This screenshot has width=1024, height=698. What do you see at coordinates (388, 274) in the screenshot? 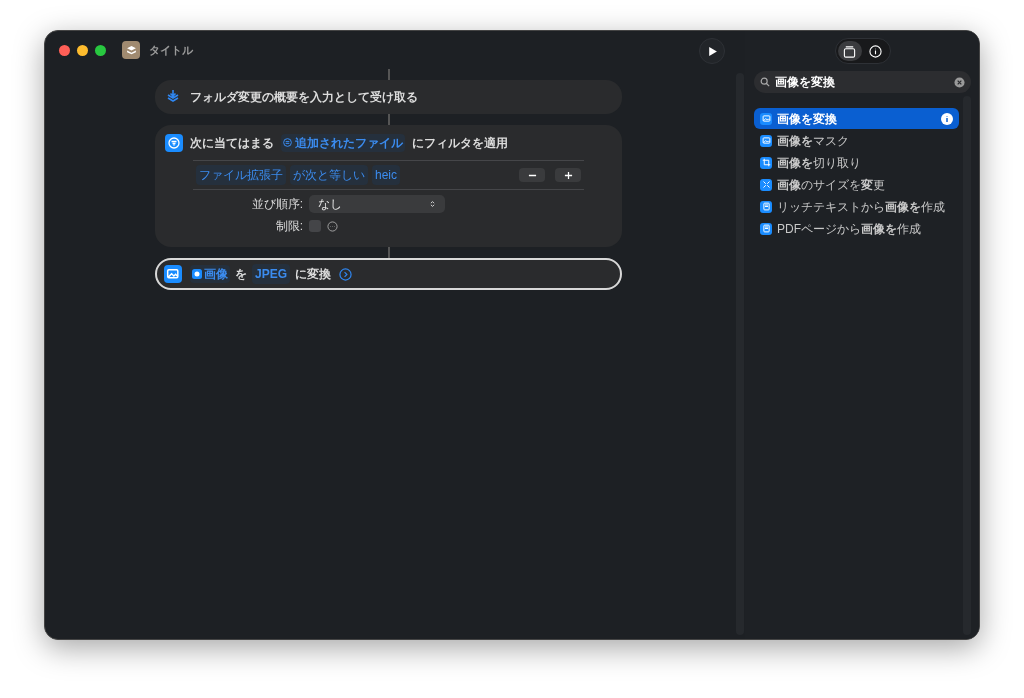
I see `action-card: 画像 を JPEG に変換` at bounding box center [388, 274].